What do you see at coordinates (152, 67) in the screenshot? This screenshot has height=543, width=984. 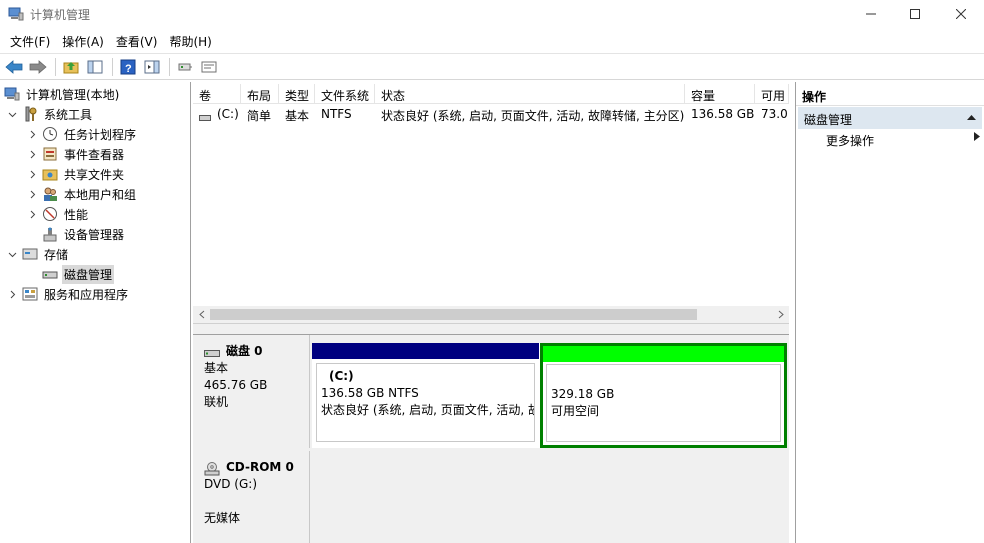 I see `properties-icon` at bounding box center [152, 67].